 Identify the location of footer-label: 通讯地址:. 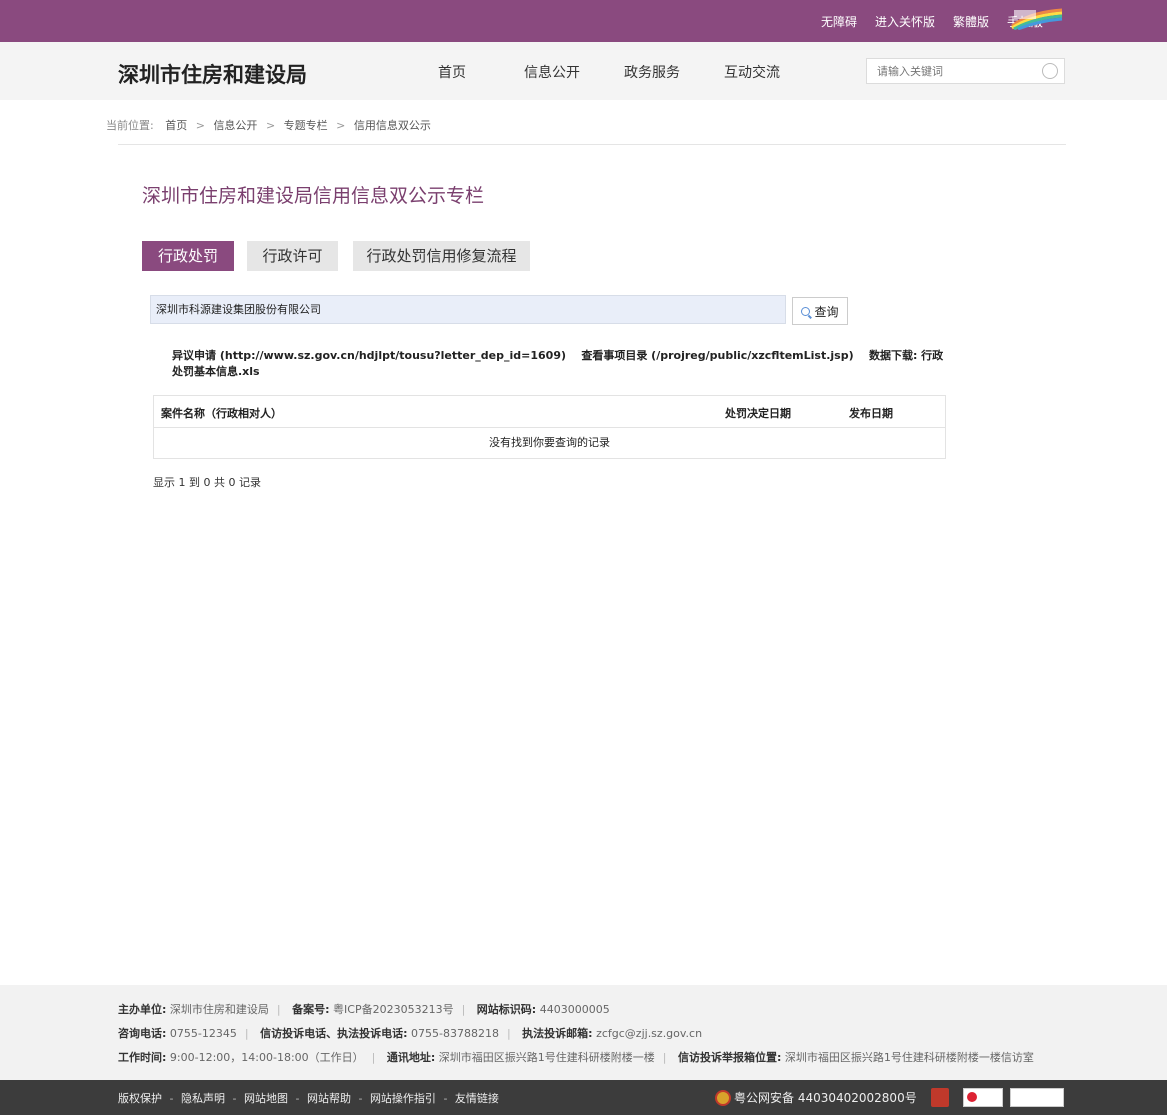
(411, 1057).